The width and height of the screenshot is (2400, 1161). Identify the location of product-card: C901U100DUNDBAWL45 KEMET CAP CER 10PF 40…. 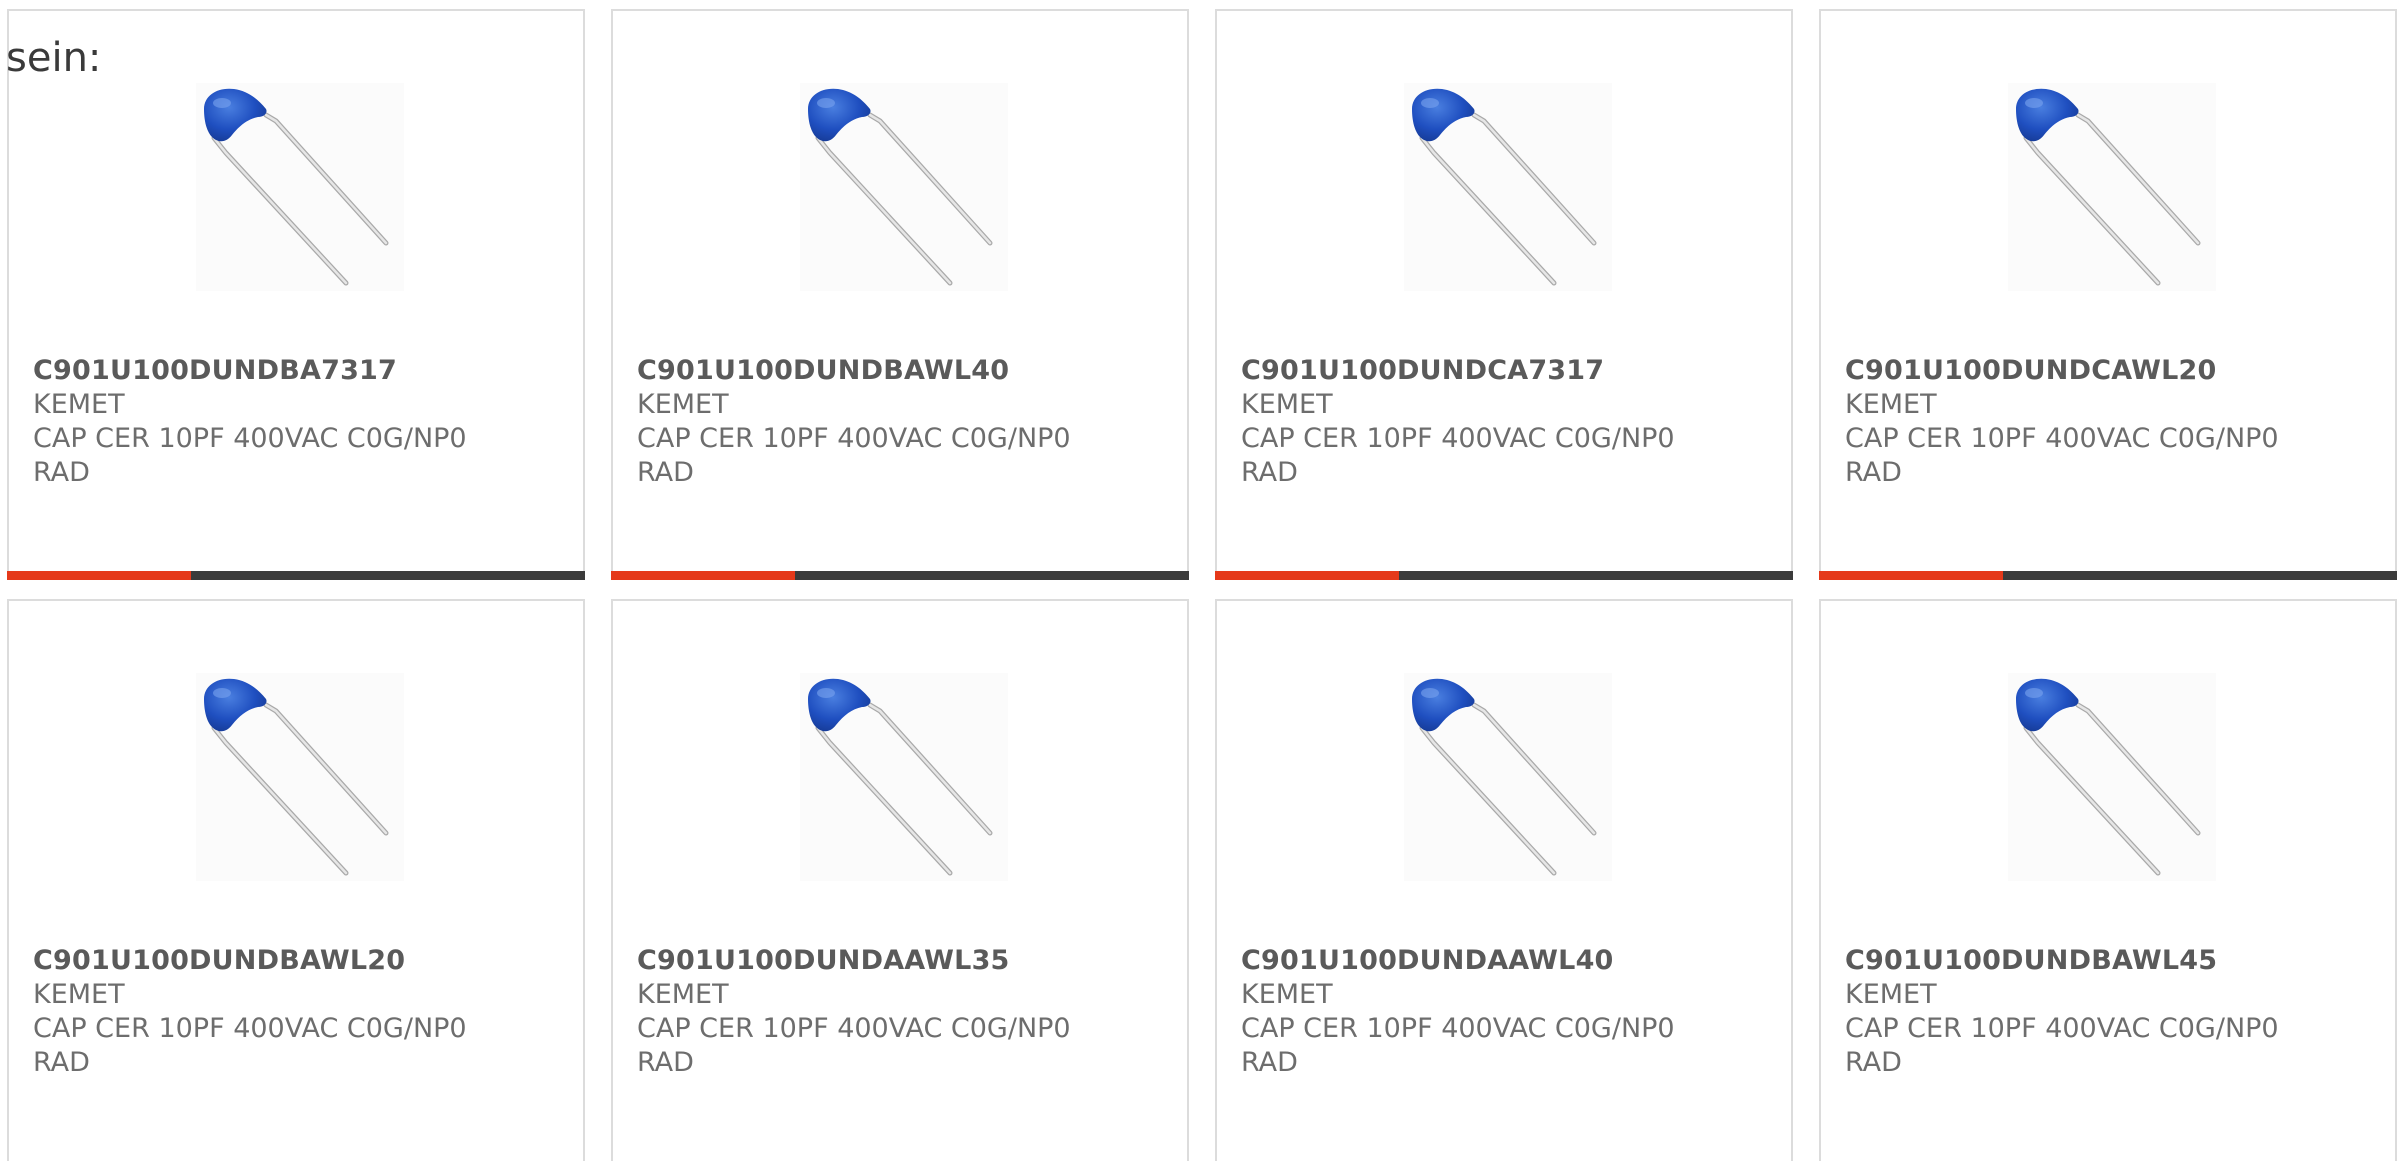
(2108, 880).